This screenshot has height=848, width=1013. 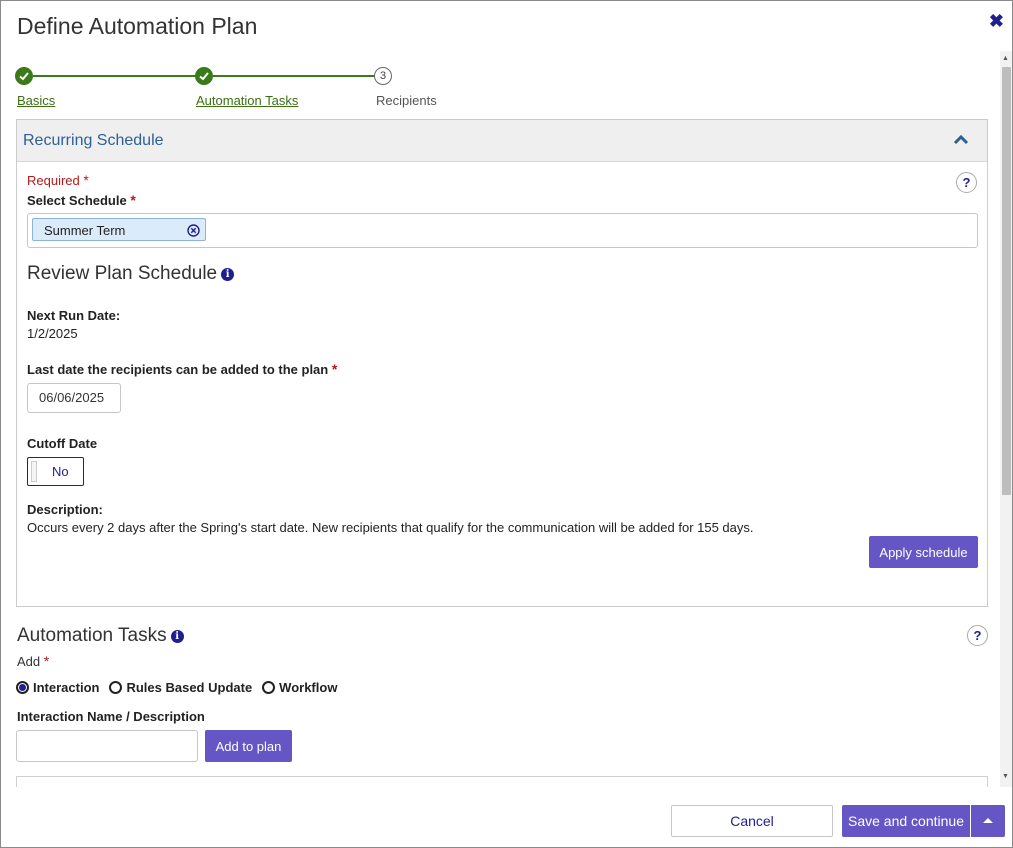 I want to click on close-icon: ✖, so click(x=996, y=21).